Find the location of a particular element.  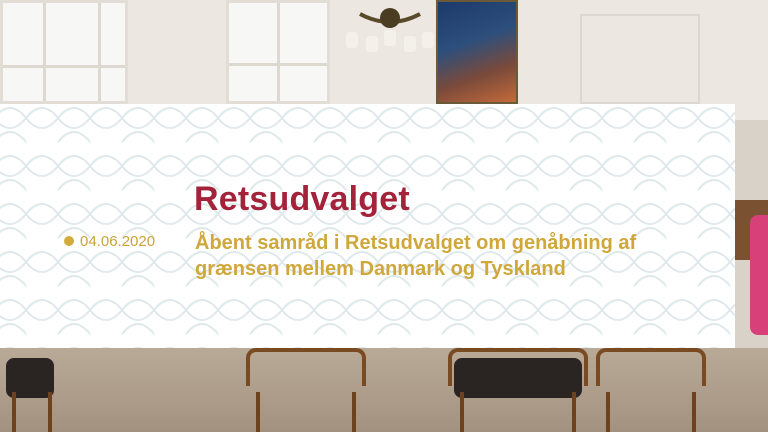

subtitle-line-2: grænsen mellem Danmark og Tyskland is located at coordinates (380, 269).